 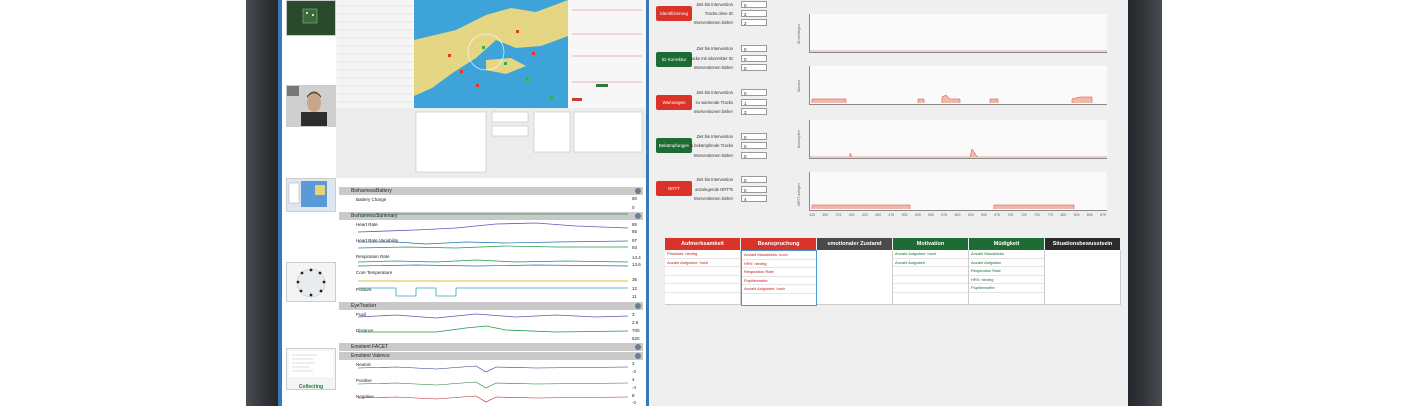 I want to click on x-tick: 625, so click(x=970, y=215).